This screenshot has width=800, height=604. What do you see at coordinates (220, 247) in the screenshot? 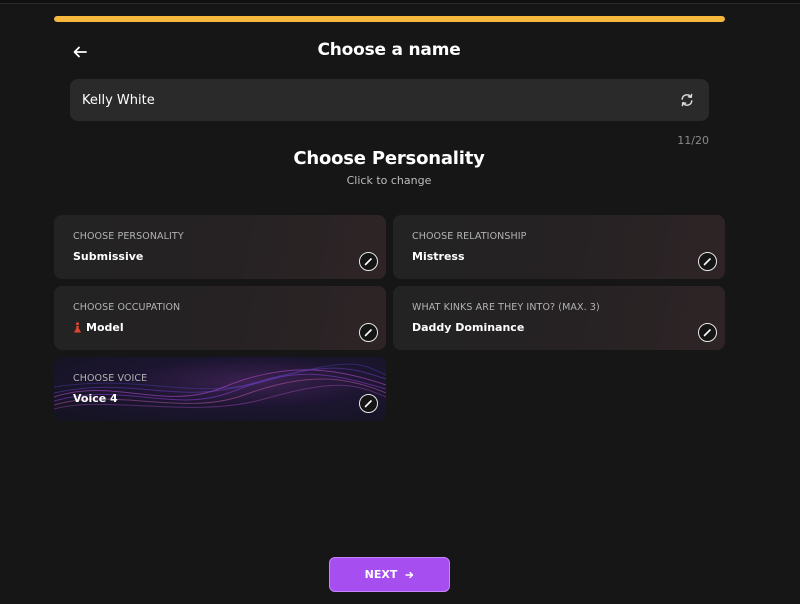
I see `personality-card: CHOOSE PERSONALITY Submissive` at bounding box center [220, 247].